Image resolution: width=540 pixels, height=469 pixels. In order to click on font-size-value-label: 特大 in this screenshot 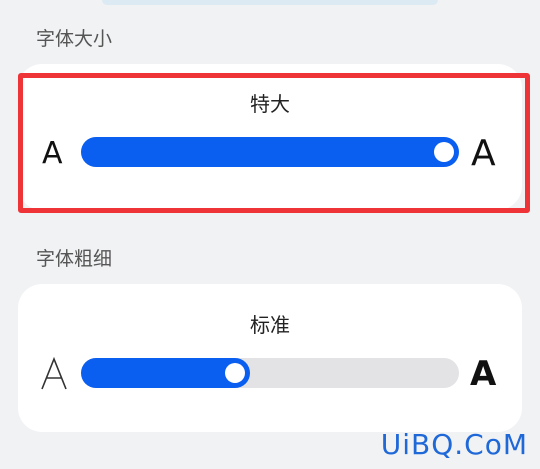, I will do `click(270, 104)`.